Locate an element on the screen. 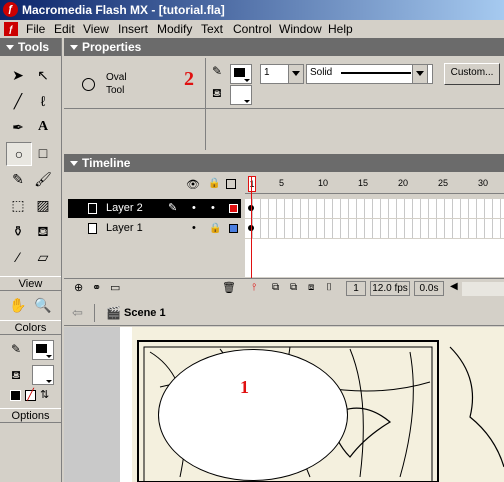  no-color-icon: ╱ is located at coordinates (30, 395).